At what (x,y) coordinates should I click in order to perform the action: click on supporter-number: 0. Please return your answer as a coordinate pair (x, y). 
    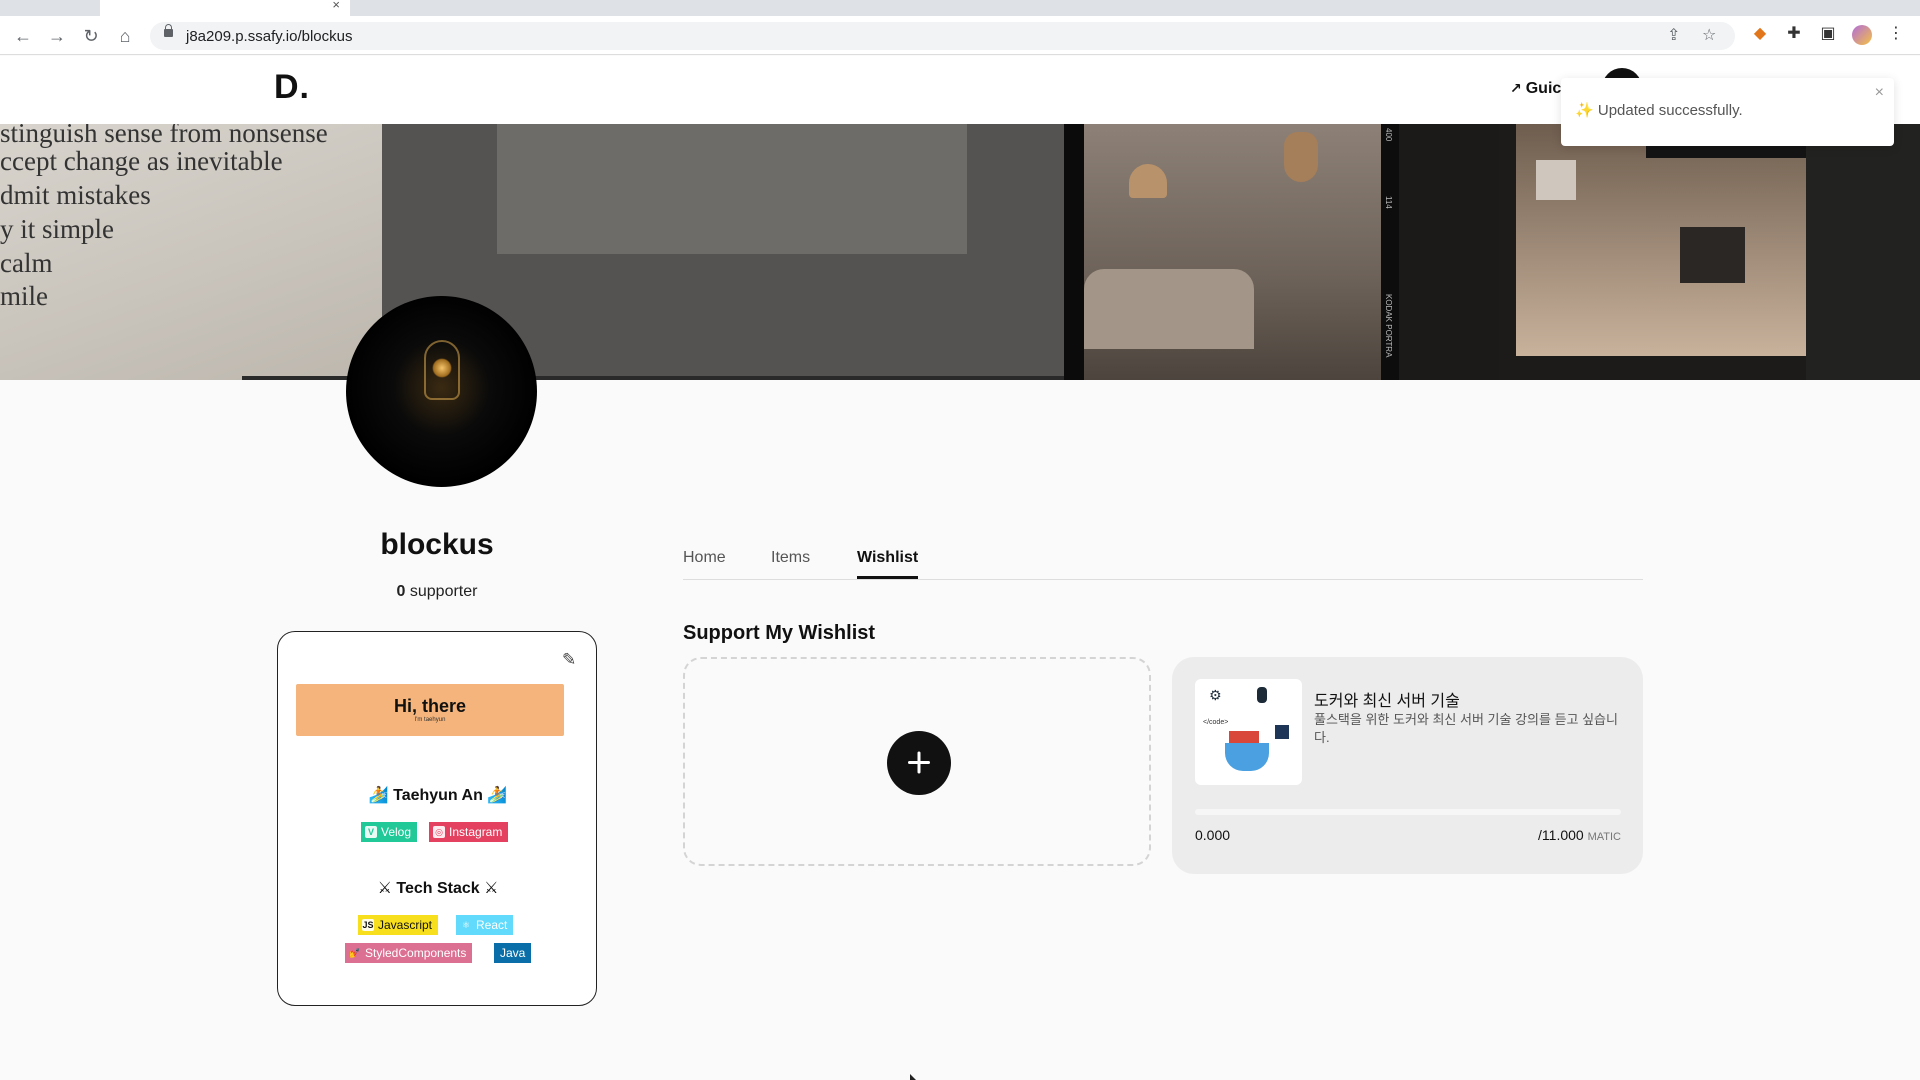
    Looking at the image, I should click on (401, 591).